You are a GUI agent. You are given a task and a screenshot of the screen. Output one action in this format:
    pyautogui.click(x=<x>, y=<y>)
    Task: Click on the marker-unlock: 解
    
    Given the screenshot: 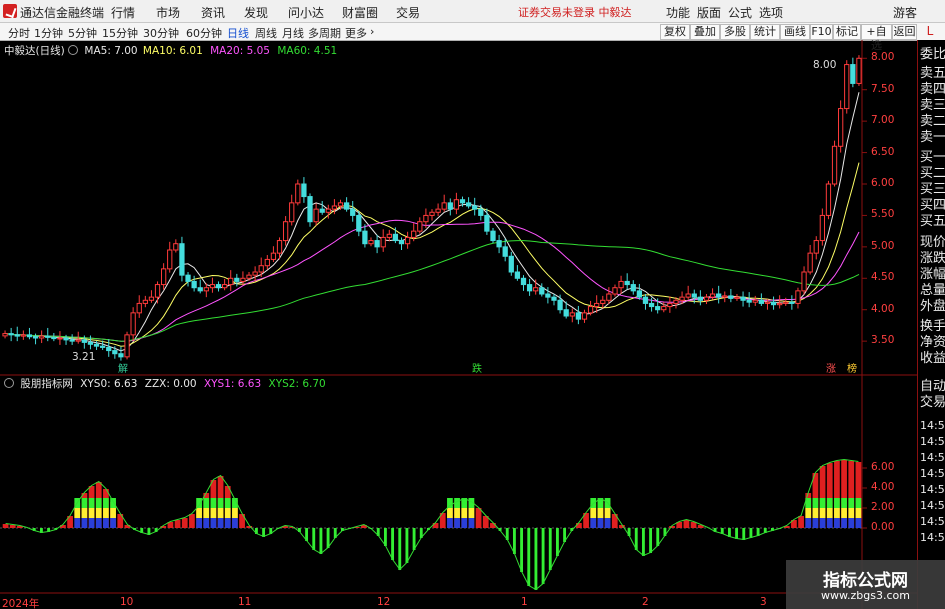 What is the action you would take?
    pyautogui.click(x=123, y=367)
    